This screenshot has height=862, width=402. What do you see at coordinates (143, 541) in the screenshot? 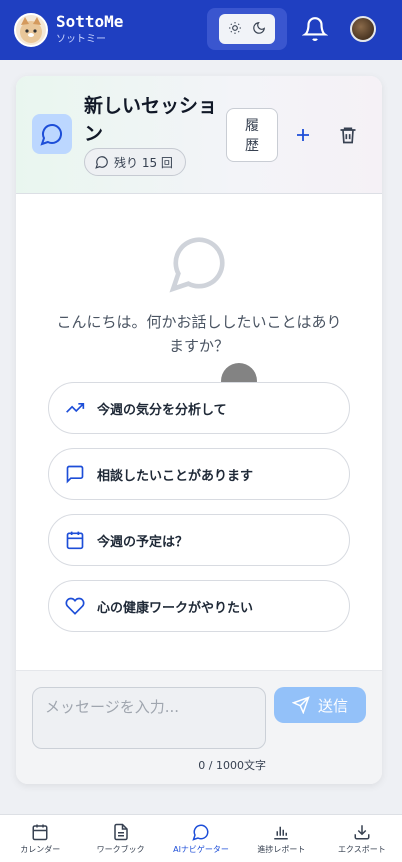
I see `suggestion-label: 今週の予定は？` at bounding box center [143, 541].